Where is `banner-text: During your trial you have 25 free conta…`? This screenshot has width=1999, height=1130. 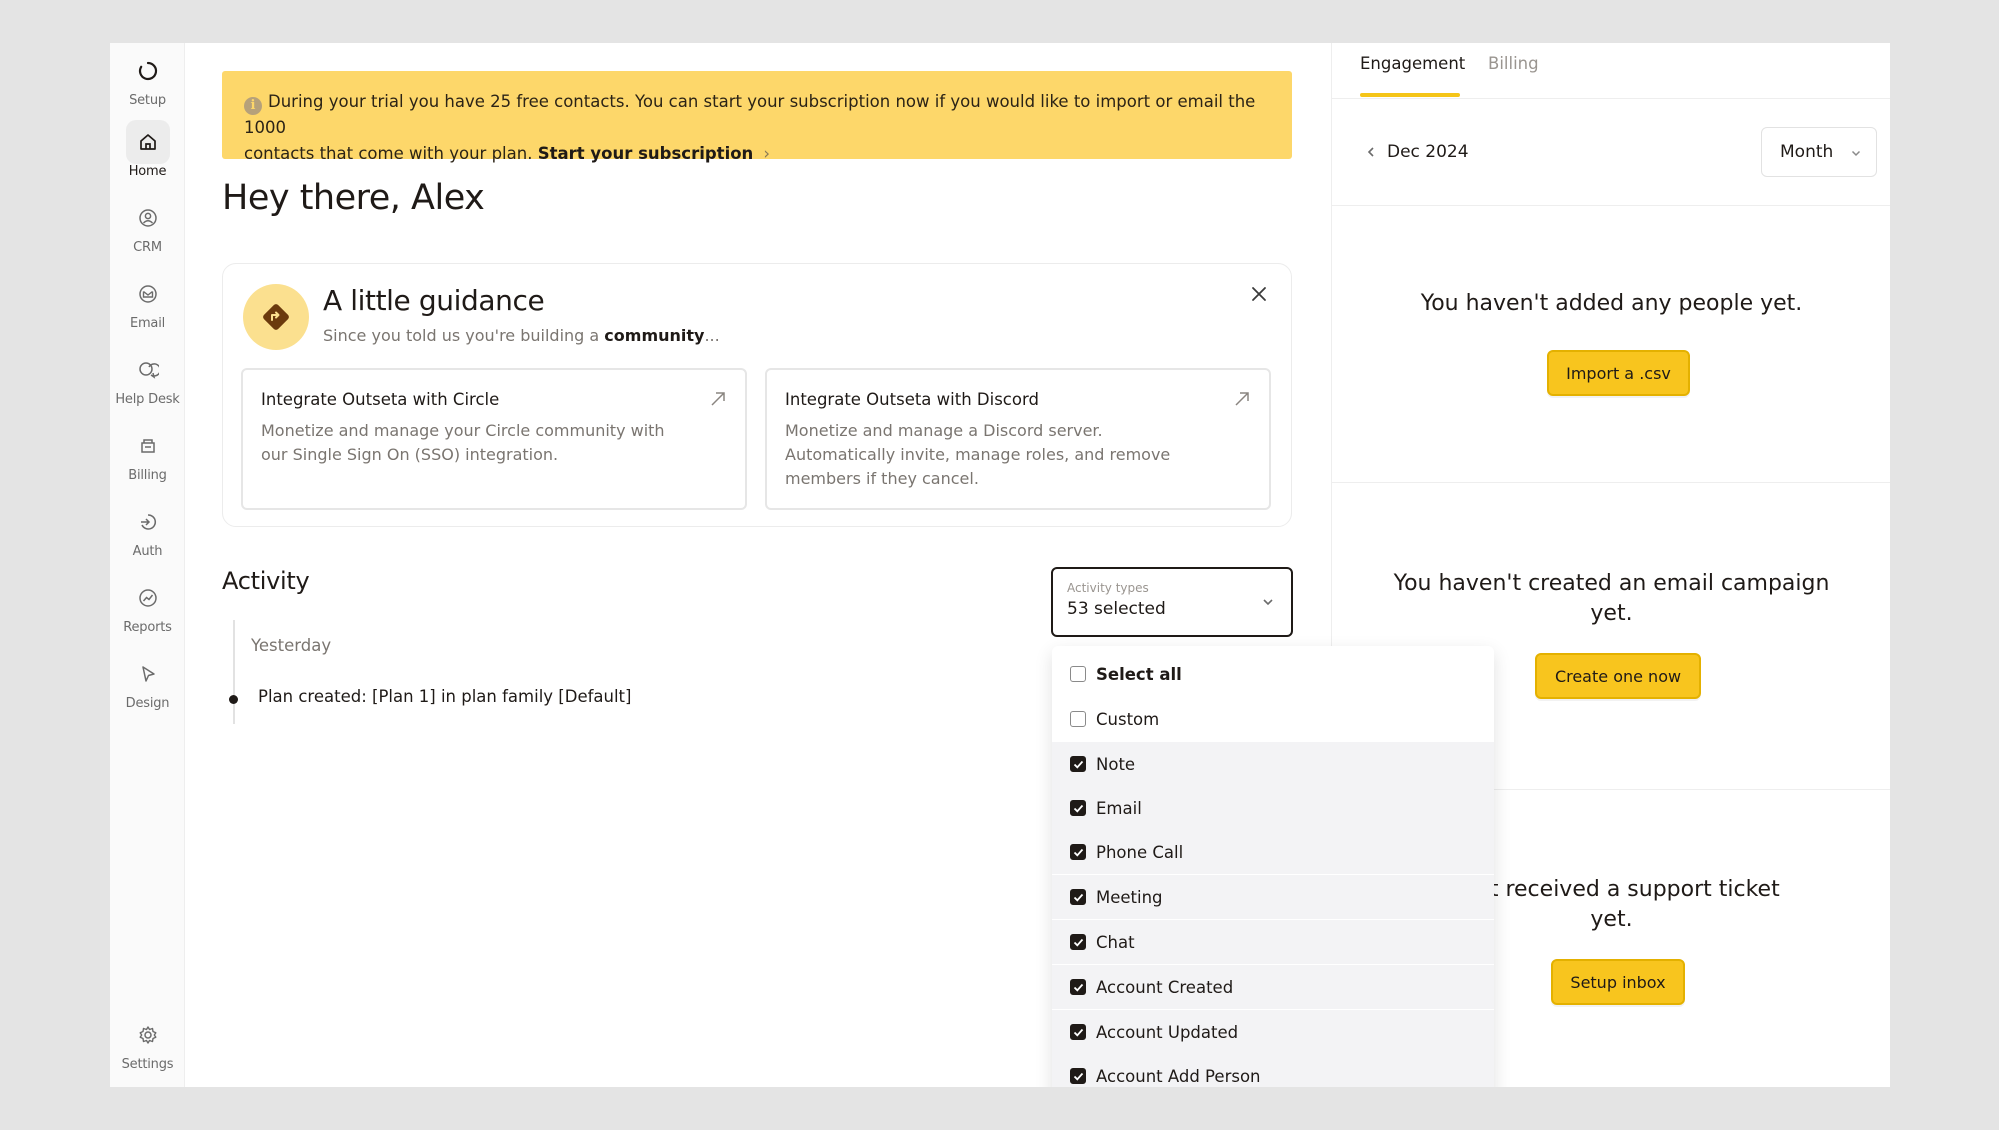 banner-text: During your trial you have 25 free conta… is located at coordinates (750, 114).